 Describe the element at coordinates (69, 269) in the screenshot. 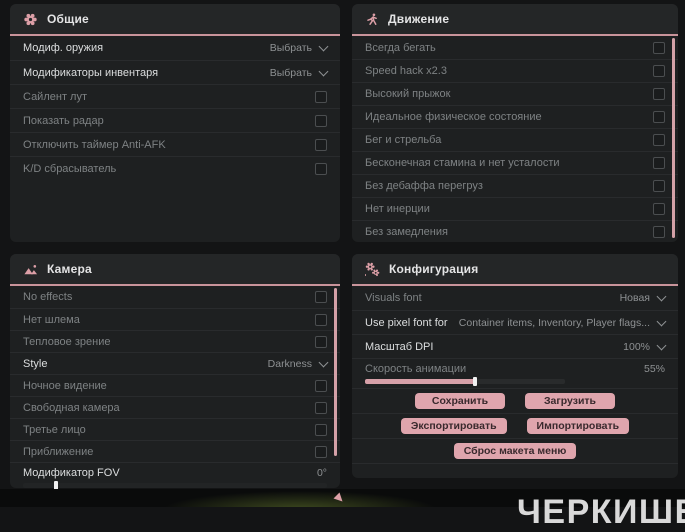

I see `panel-title: Камера` at that location.